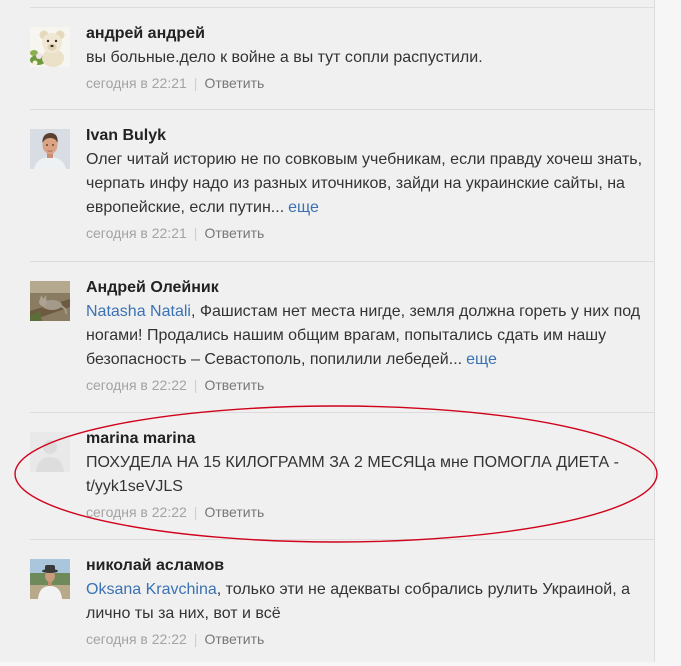  Describe the element at coordinates (145, 33) in the screenshot. I see `author-name: андрей андрей` at that location.